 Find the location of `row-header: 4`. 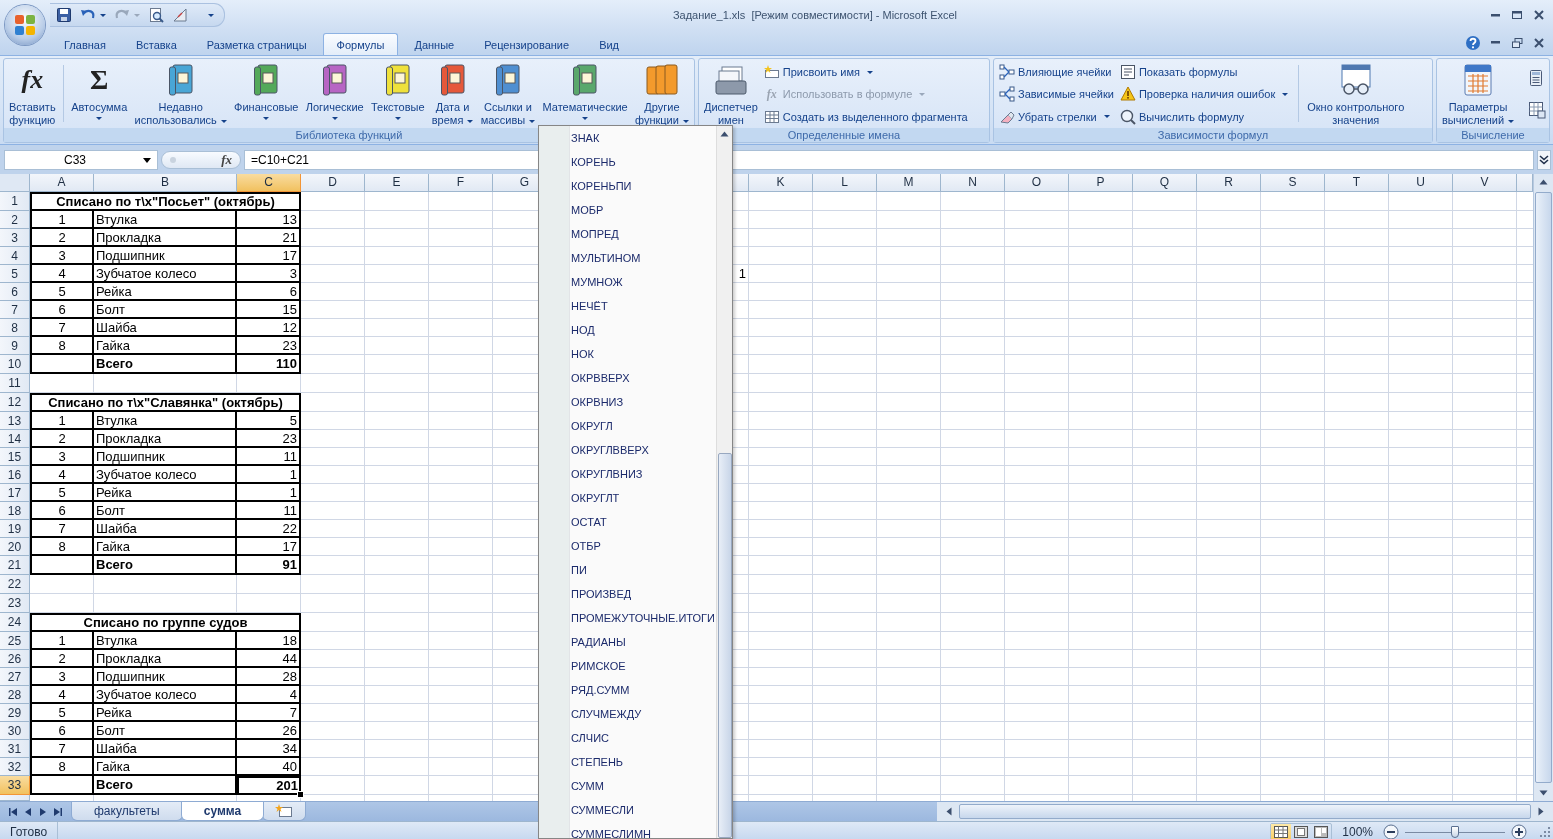

row-header: 4 is located at coordinates (15, 256).